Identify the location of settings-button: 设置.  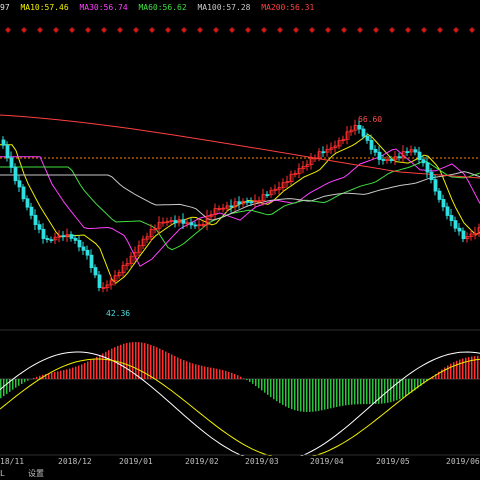
(36, 474).